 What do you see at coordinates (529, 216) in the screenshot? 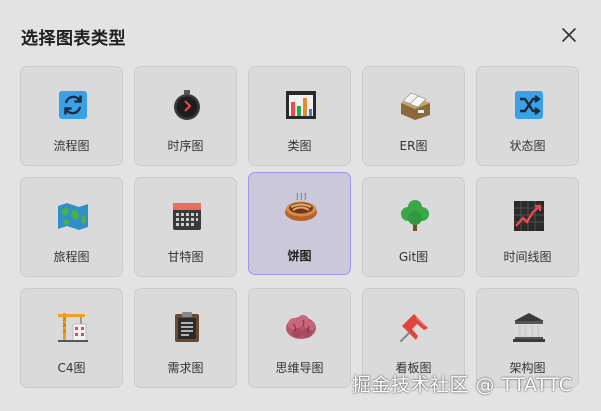
I see `trend-chart-icon` at bounding box center [529, 216].